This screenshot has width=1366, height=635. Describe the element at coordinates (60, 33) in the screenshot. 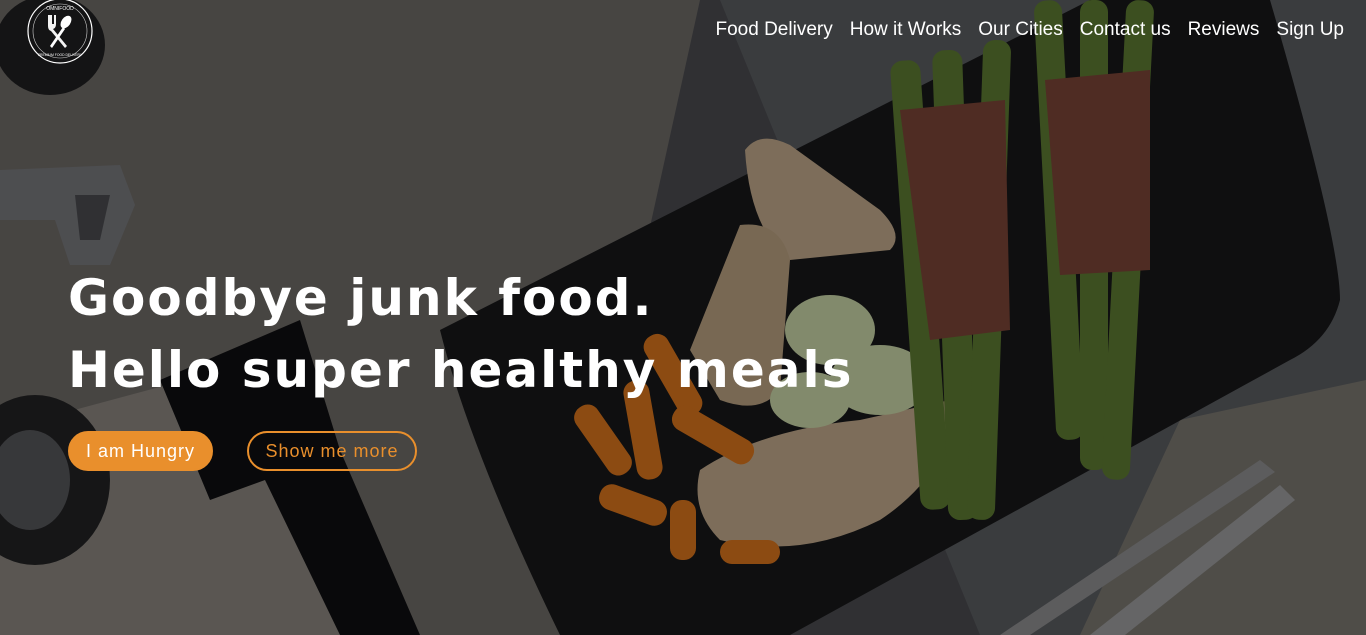

I see `omnifood-logo: OMNIFOOD PREMIUM FOOD DELIVERY` at that location.